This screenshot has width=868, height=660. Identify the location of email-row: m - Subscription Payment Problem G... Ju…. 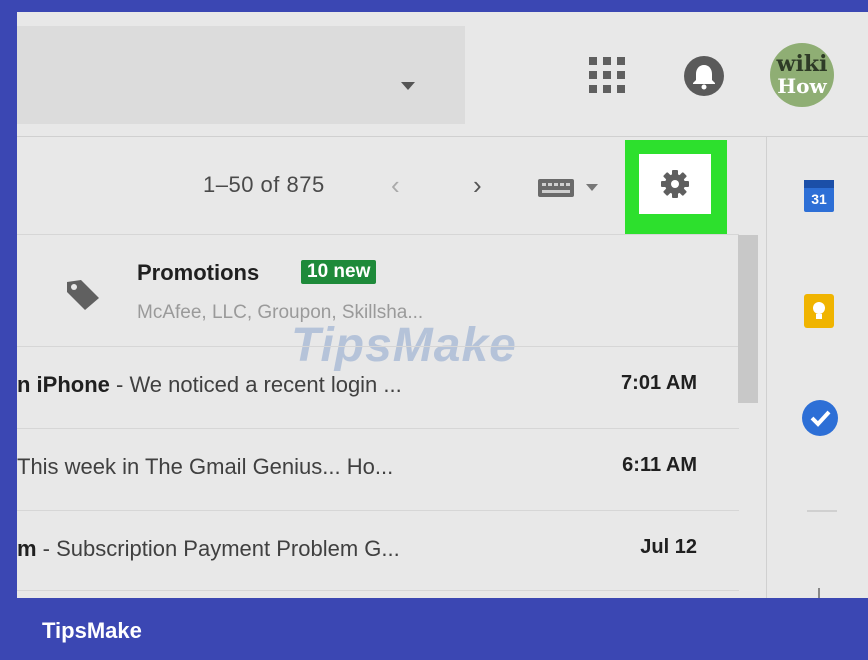
(378, 552).